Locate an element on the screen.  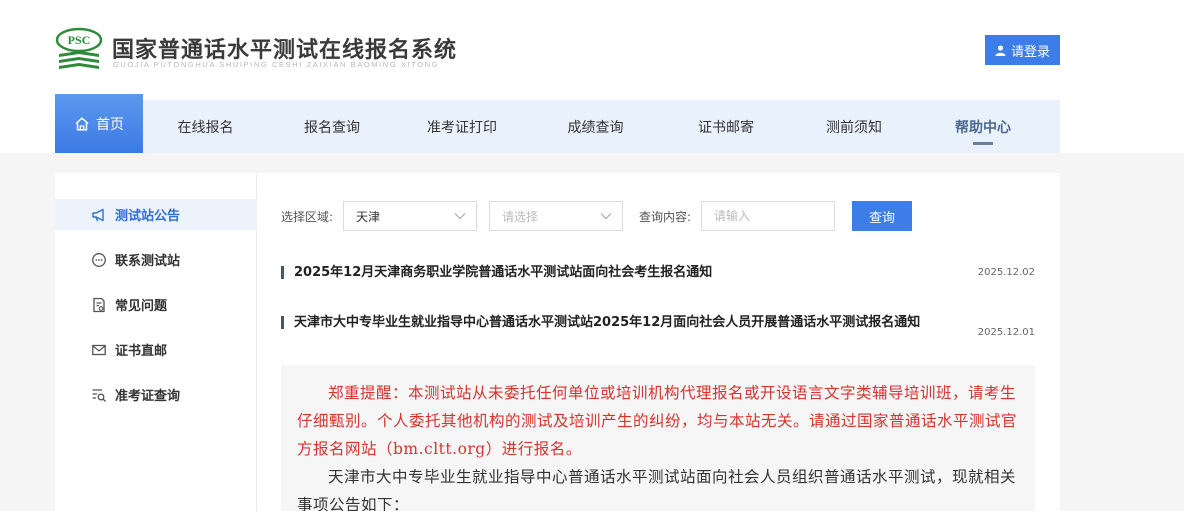
megaphone-icon is located at coordinates (98, 214).